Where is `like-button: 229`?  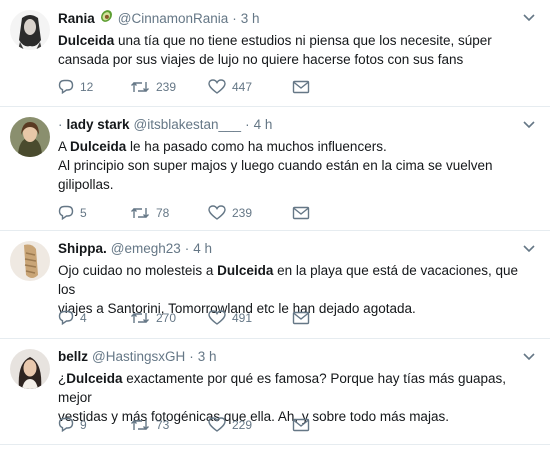 like-button: 229 is located at coordinates (250, 424).